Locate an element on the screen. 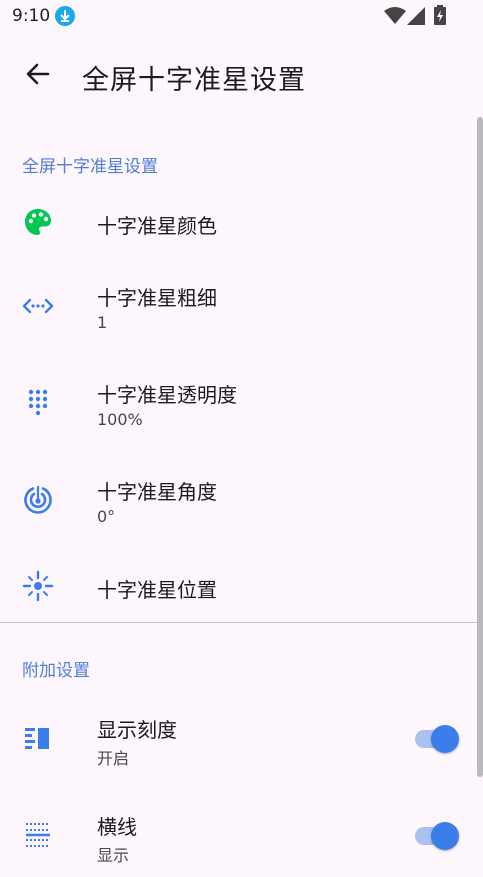 The height and width of the screenshot is (877, 483). back-button is located at coordinates (38, 74).